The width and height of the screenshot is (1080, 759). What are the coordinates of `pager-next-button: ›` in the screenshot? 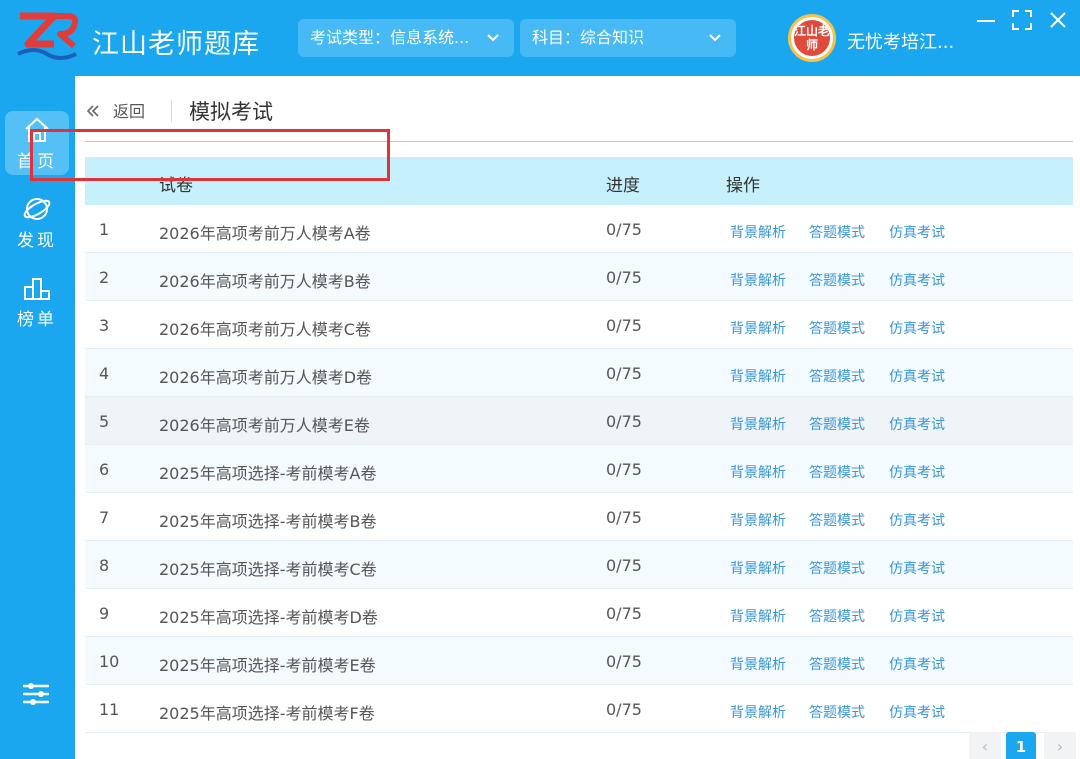 It's located at (1060, 745).